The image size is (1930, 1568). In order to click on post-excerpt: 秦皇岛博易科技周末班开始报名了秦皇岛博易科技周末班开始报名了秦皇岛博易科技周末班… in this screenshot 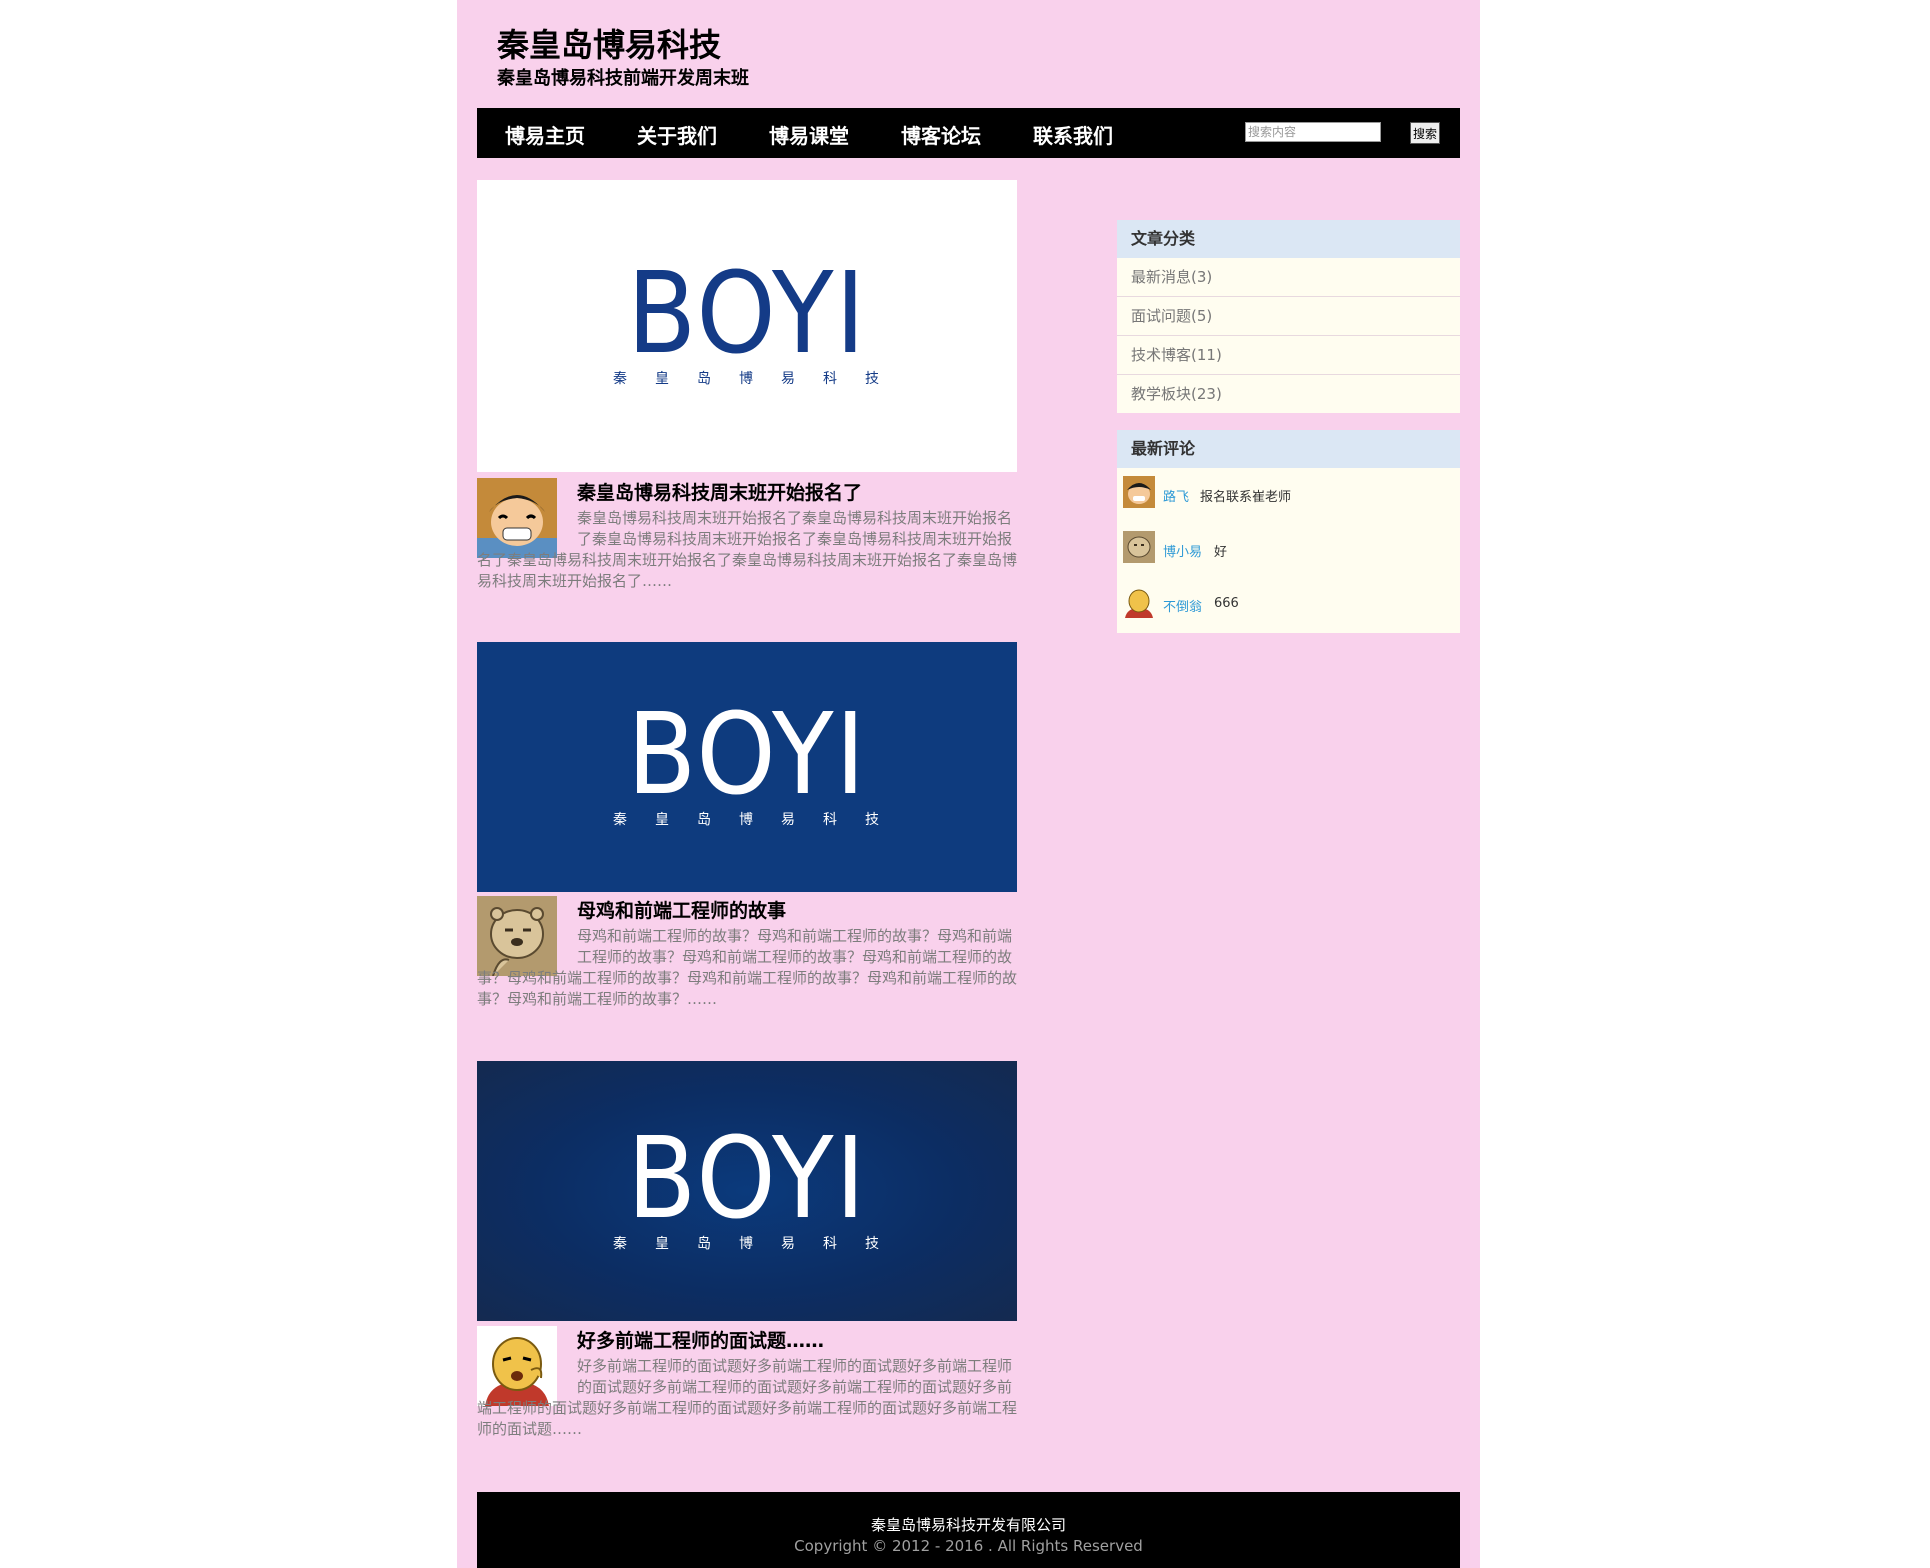, I will do `click(747, 550)`.